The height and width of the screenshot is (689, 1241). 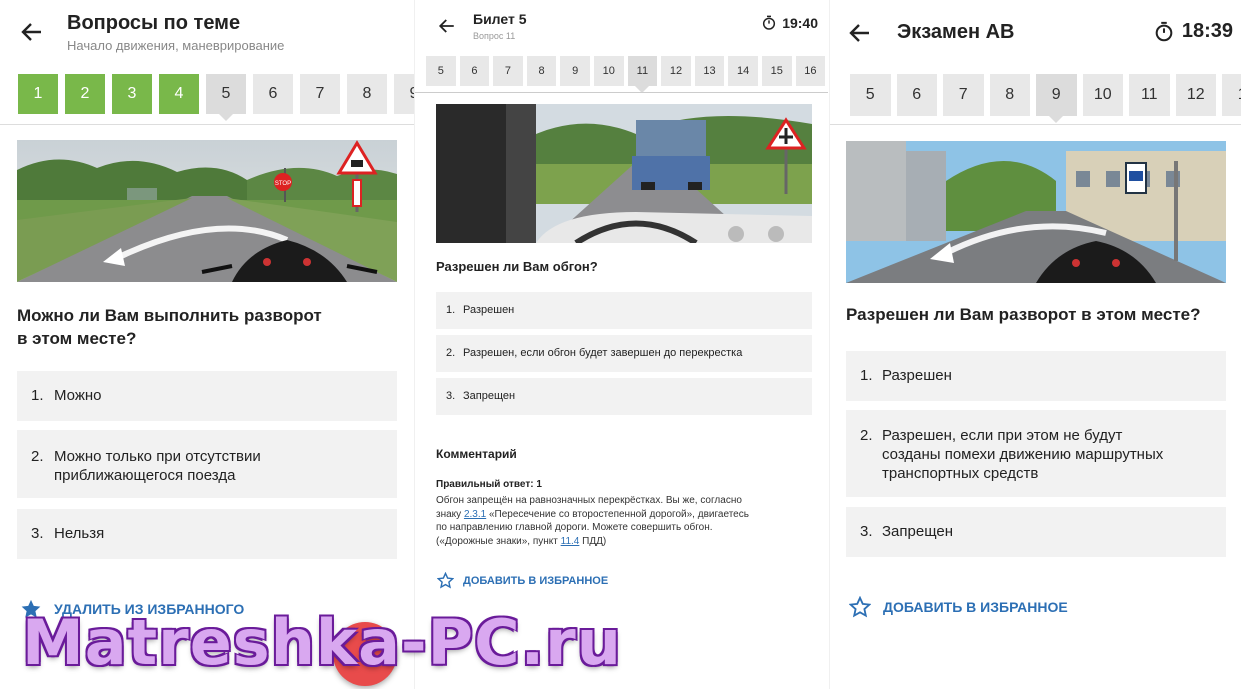 I want to click on question-number-10: 15, so click(x=776, y=71).